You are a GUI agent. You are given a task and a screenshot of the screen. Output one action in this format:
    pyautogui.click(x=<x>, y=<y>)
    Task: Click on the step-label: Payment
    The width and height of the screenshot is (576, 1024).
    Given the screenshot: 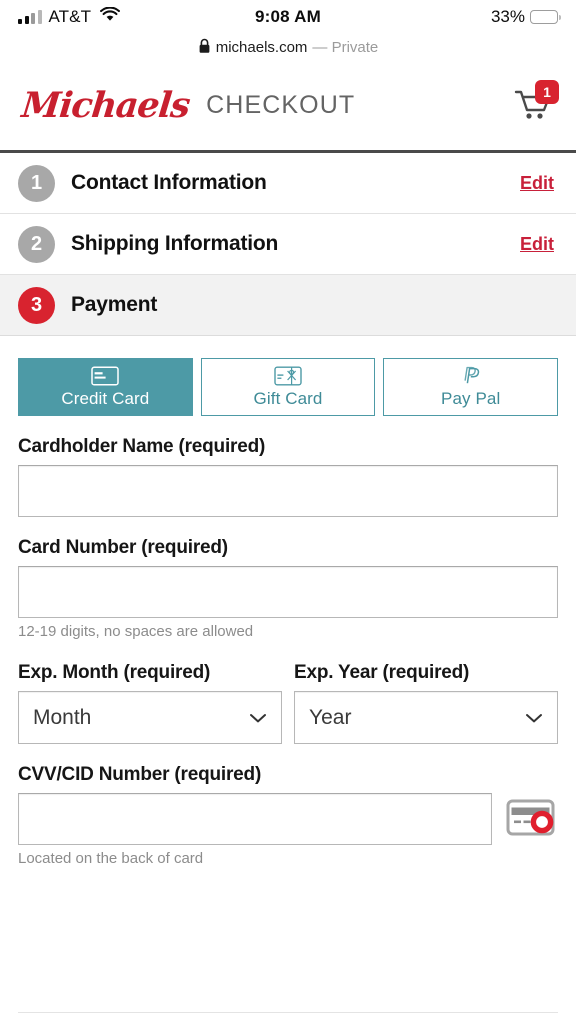 What is the action you would take?
    pyautogui.click(x=114, y=304)
    